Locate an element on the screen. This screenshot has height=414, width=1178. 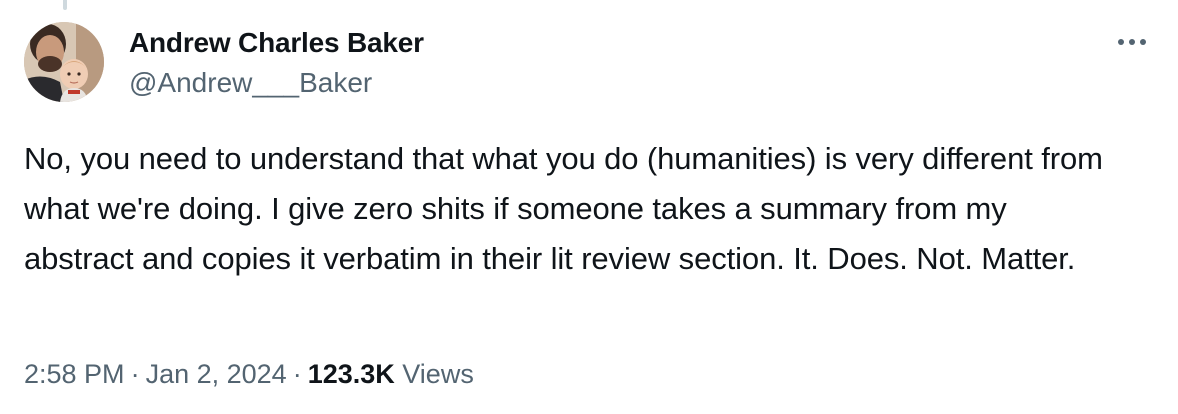
tweet-time: 2:58 PM is located at coordinates (74, 374).